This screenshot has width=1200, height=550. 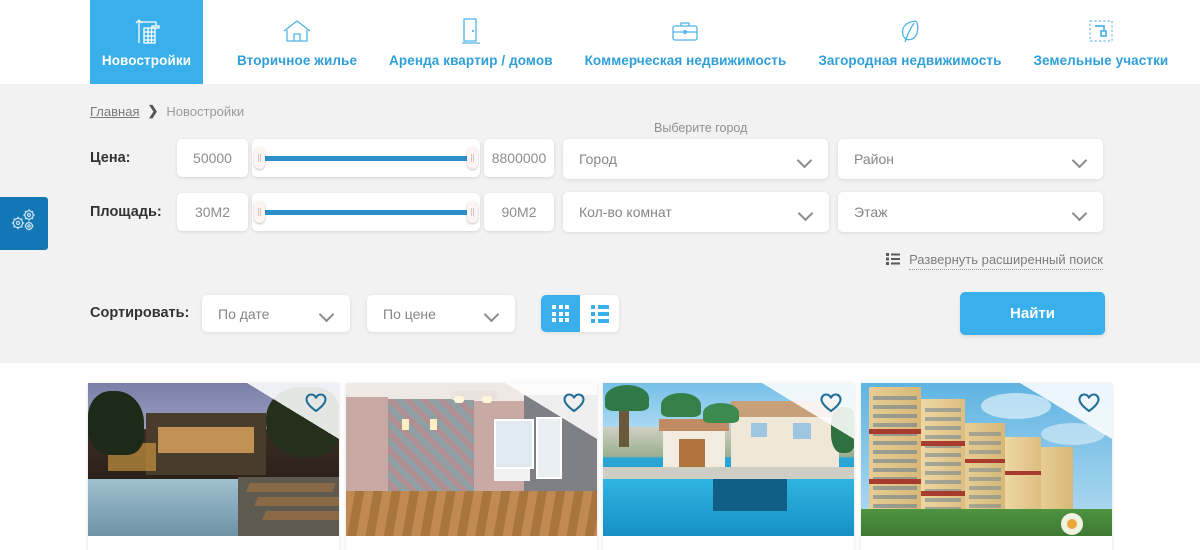 What do you see at coordinates (140, 313) in the screenshot?
I see `sort-label: Сортировать:` at bounding box center [140, 313].